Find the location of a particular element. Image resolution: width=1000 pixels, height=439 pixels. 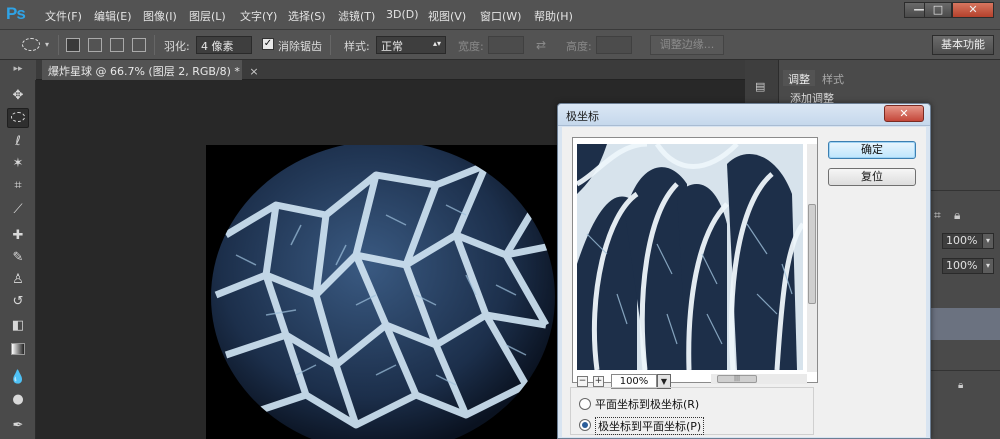

reset-button: 复位 is located at coordinates (872, 177).